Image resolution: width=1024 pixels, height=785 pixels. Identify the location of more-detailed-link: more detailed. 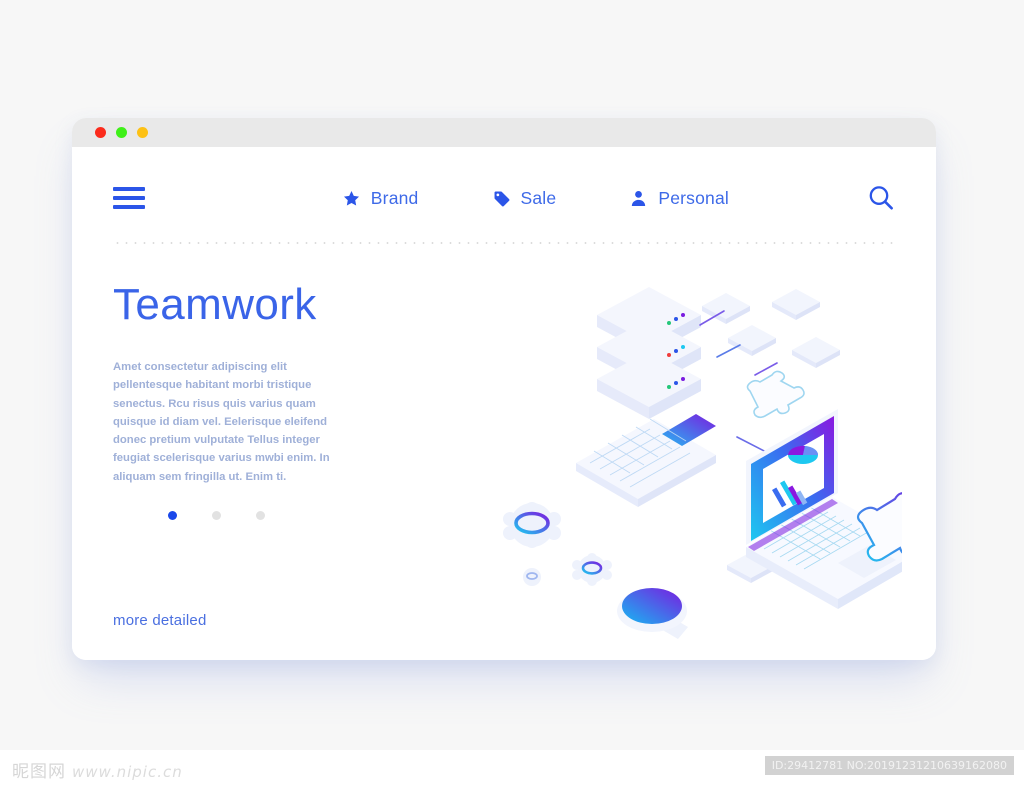
(160, 620).